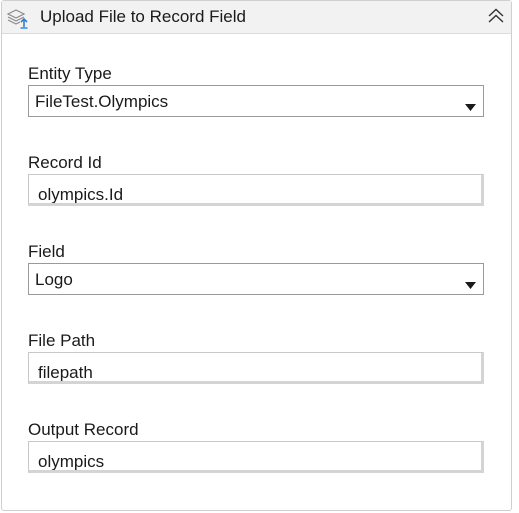 This screenshot has height=513, width=519. Describe the element at coordinates (256, 368) in the screenshot. I see `file-path-input: filepath` at that location.